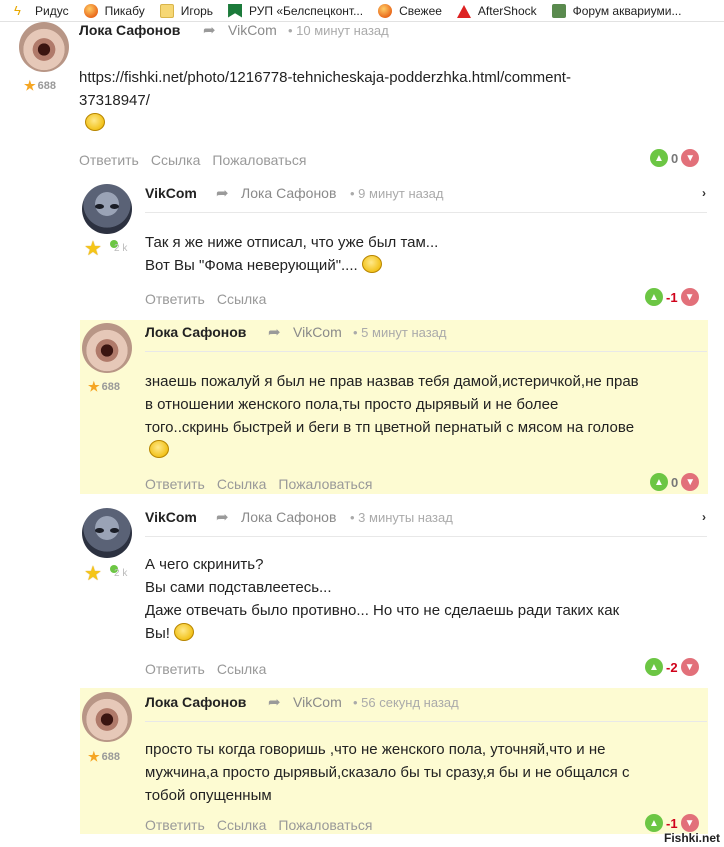 The width and height of the screenshot is (724, 847). What do you see at coordinates (558, 10) in the screenshot?
I see `forum-icon` at bounding box center [558, 10].